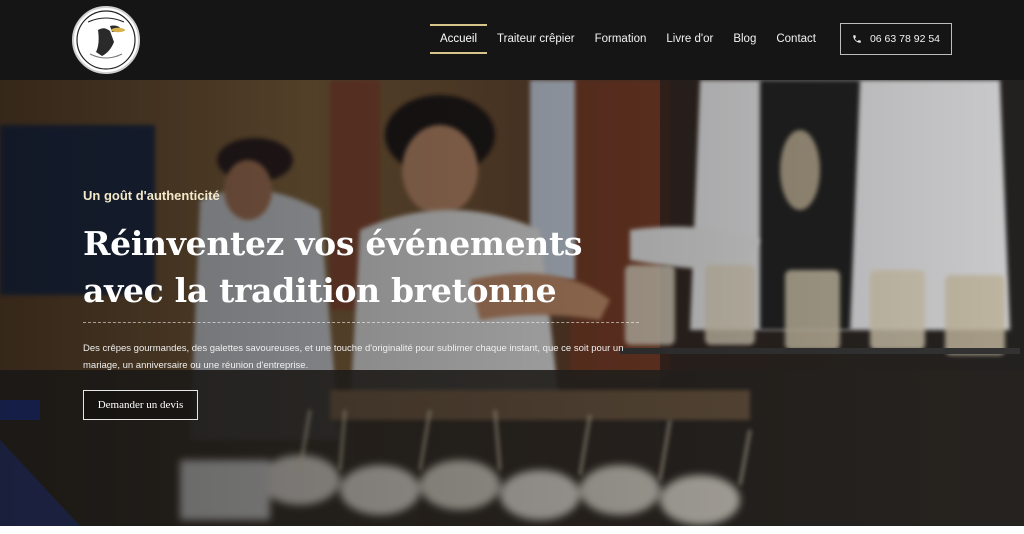 This screenshot has width=1024, height=534. I want to click on hero-divider, so click(361, 322).